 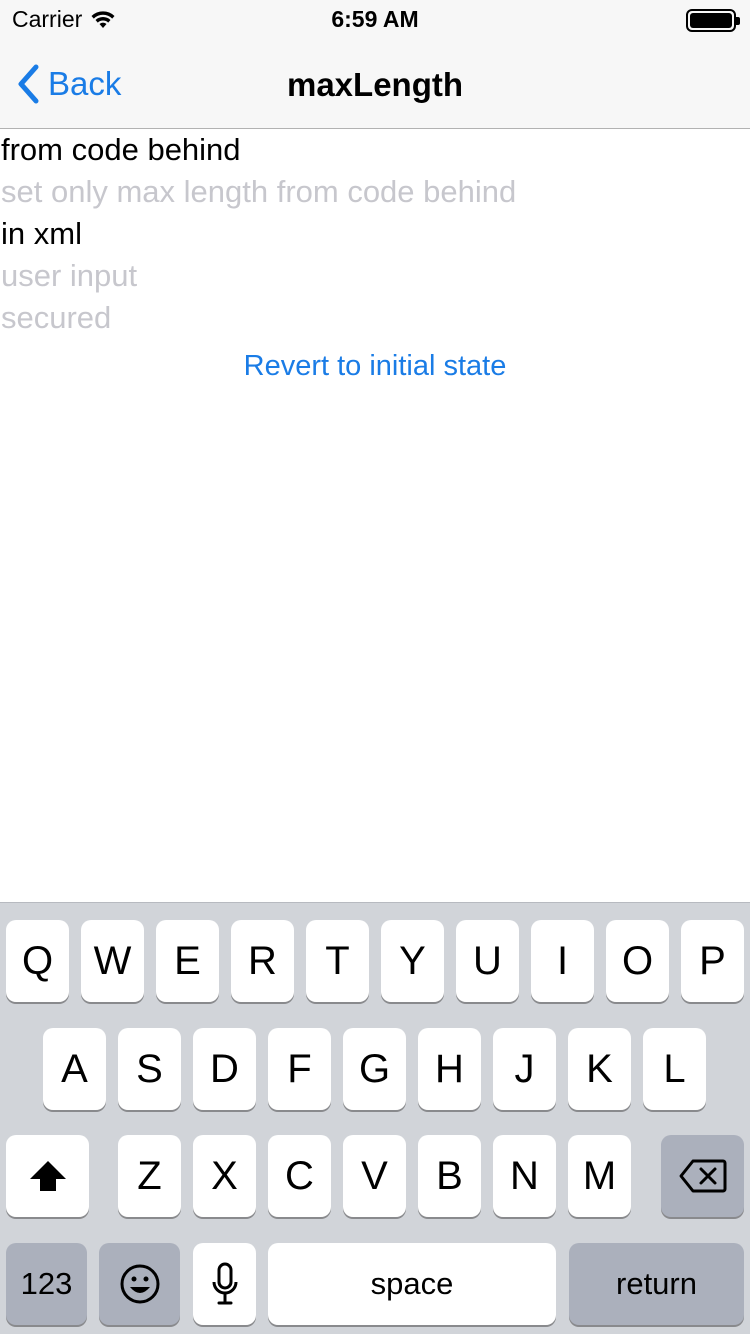 I want to click on field-secured: secured, so click(x=375, y=318).